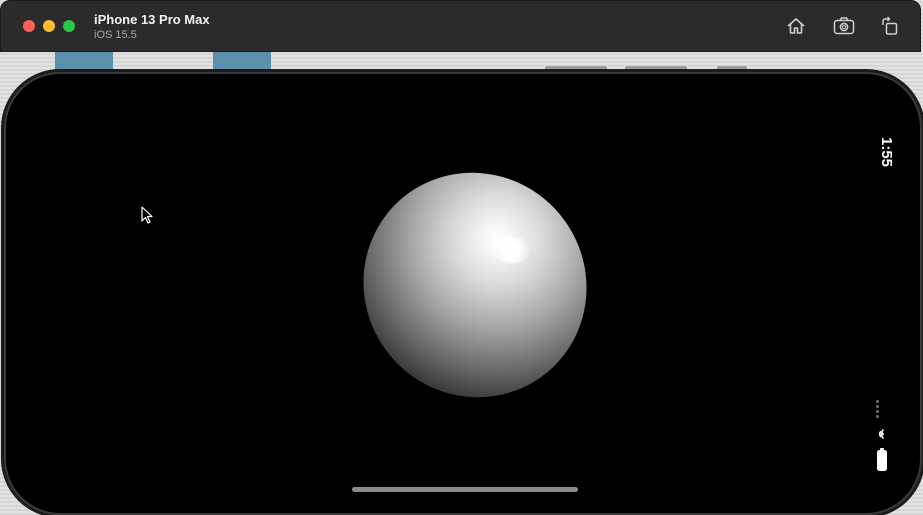 This screenshot has height=515, width=923. What do you see at coordinates (460, 26) in the screenshot?
I see `simulator-titlebar: iPhone 13 Pro Max iOS 15.5` at bounding box center [460, 26].